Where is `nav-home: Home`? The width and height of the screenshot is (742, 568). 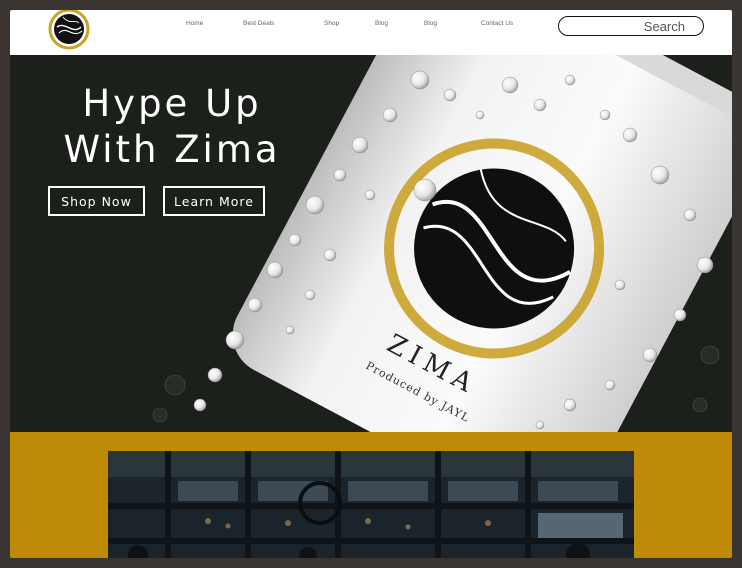 nav-home: Home is located at coordinates (194, 23).